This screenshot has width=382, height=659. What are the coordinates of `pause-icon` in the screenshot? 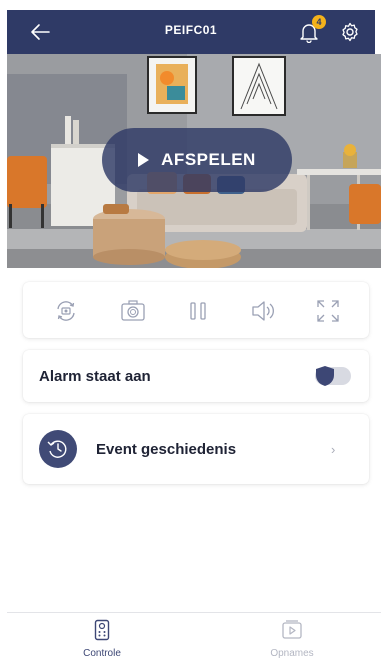 It's located at (198, 311).